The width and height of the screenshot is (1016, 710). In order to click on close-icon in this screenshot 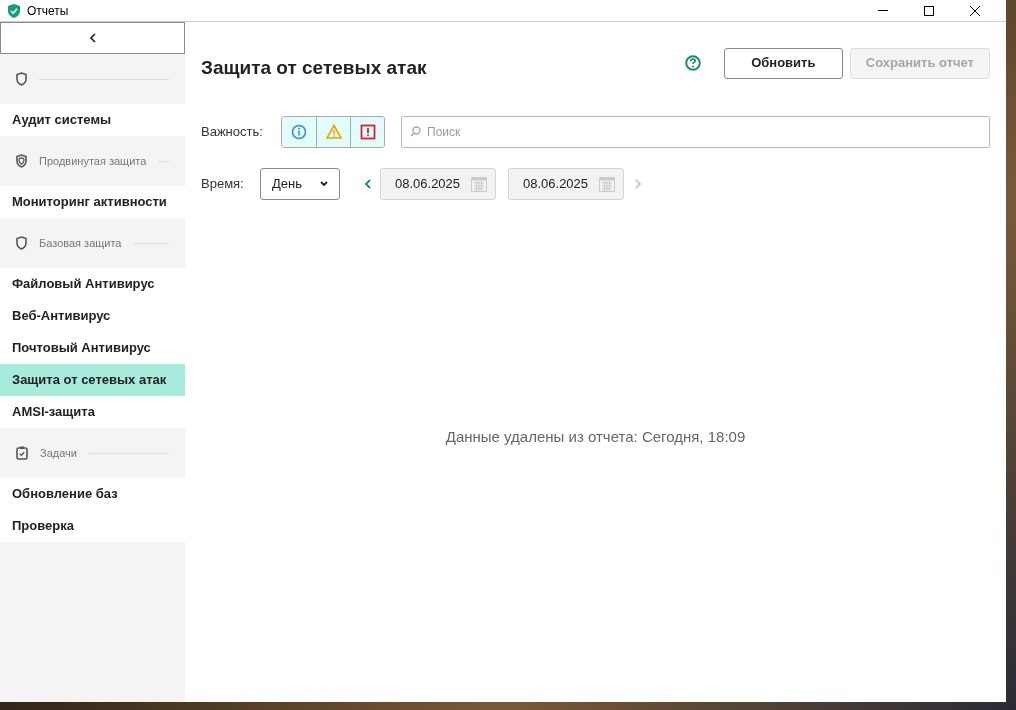, I will do `click(975, 10)`.